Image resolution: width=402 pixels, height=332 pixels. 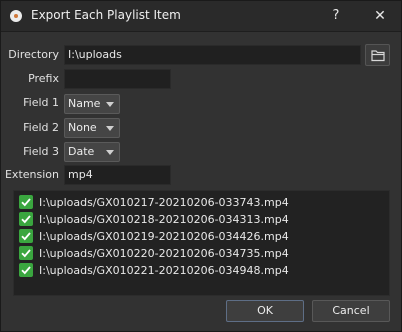 I want to click on app-logo-icon, so click(x=16, y=16).